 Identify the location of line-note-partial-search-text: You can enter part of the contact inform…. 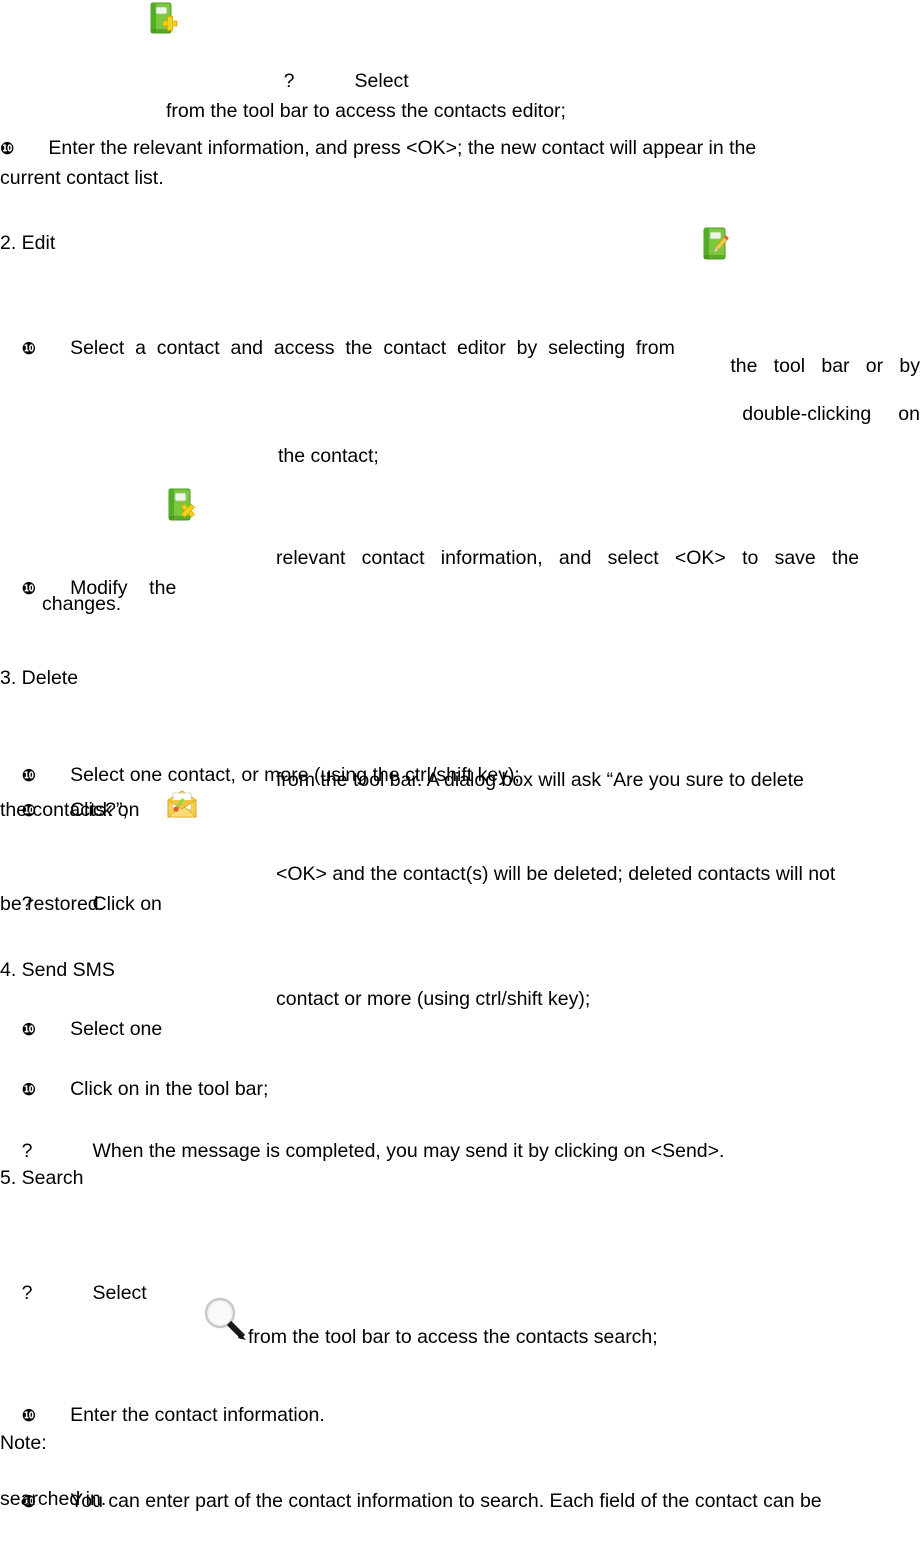
(446, 1501).